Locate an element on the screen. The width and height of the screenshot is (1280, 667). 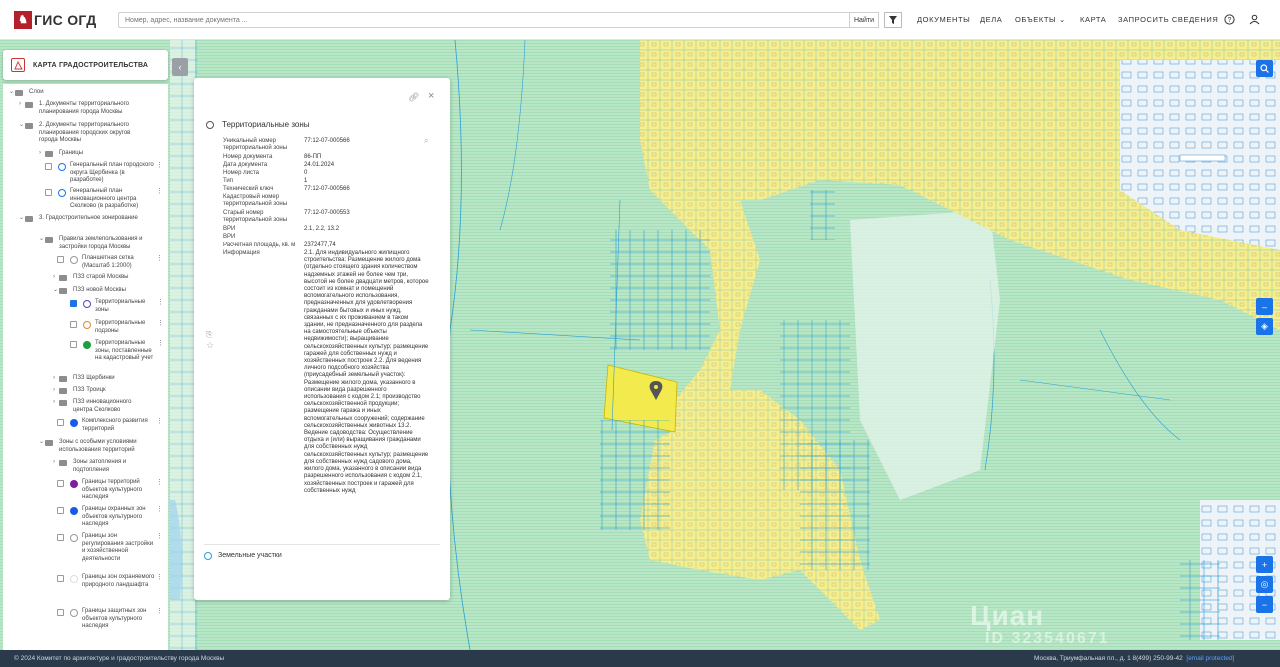
search-icon: ⌕ is located at coordinates (426, 141).